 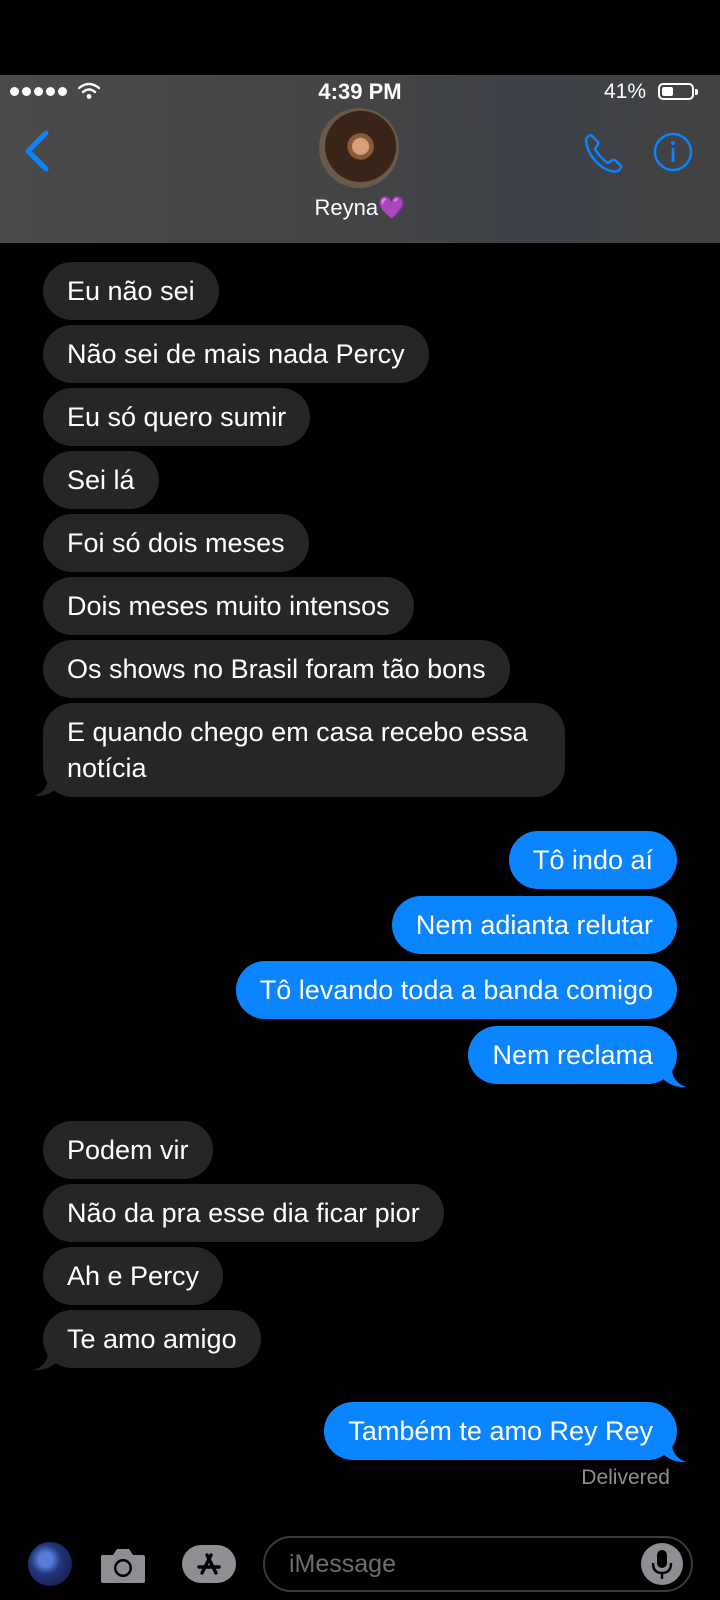 What do you see at coordinates (133, 1276) in the screenshot?
I see `incoming-message: Ah e Percy` at bounding box center [133, 1276].